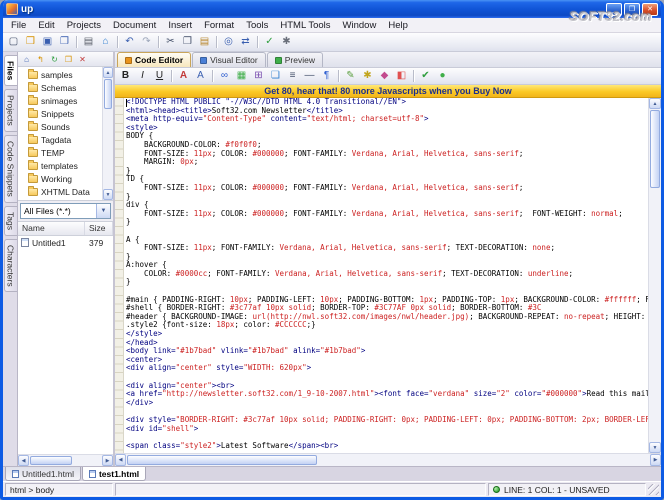 This screenshot has width=664, height=500. Describe the element at coordinates (13, 42) in the screenshot. I see `new-document-icon: ▢` at that location.